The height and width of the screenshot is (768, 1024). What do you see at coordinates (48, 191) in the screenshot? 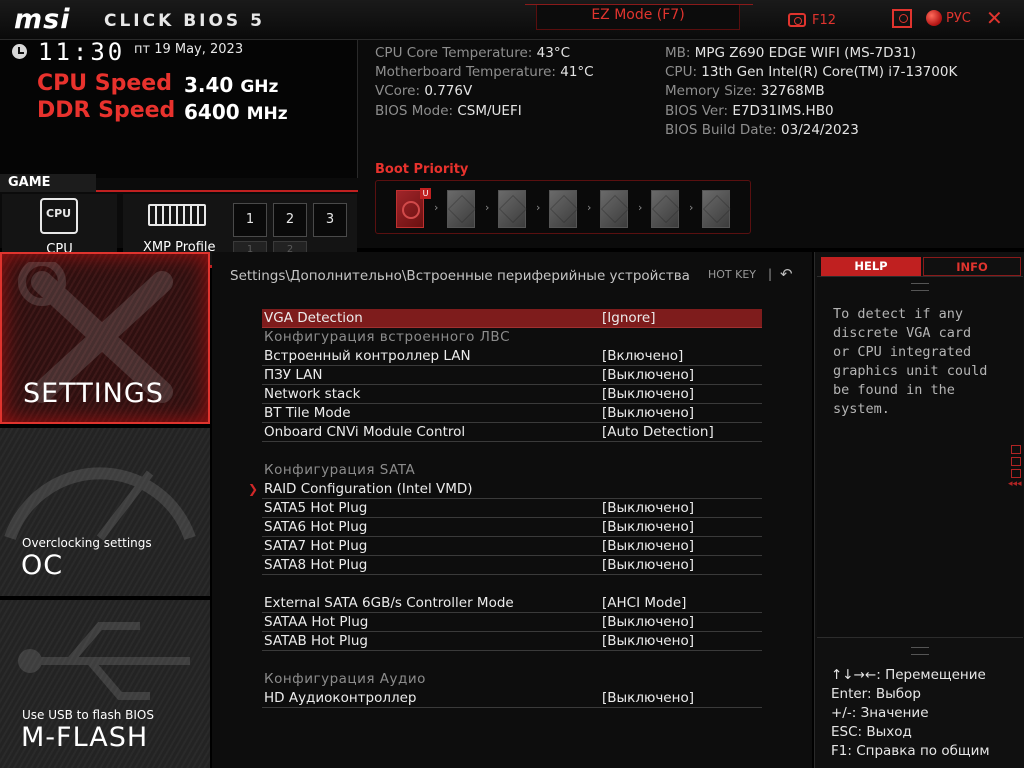
I see `game-boost-label: GAME BOOST` at bounding box center [48, 191].